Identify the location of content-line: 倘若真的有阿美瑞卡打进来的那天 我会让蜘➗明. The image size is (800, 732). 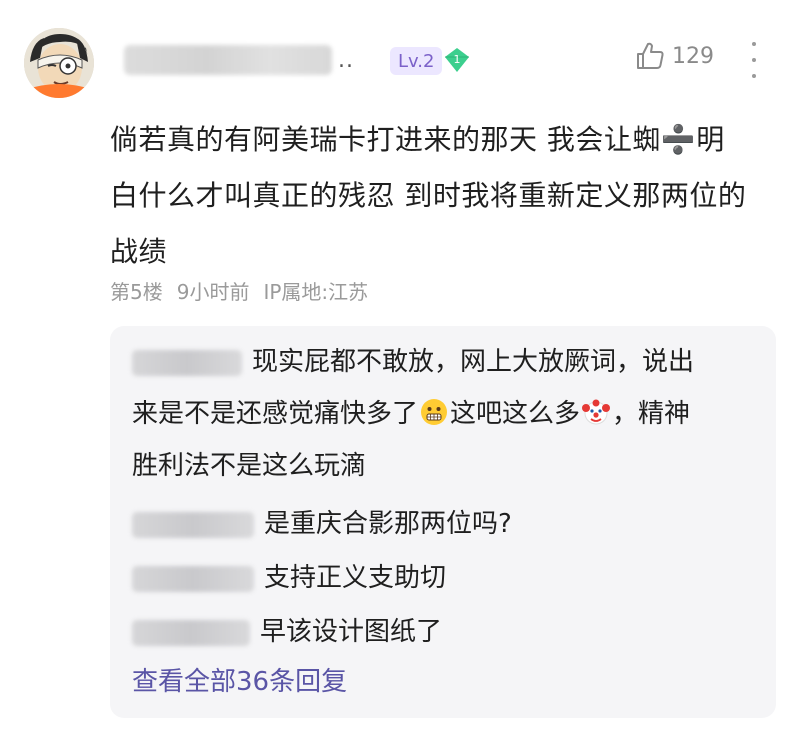
(417, 139).